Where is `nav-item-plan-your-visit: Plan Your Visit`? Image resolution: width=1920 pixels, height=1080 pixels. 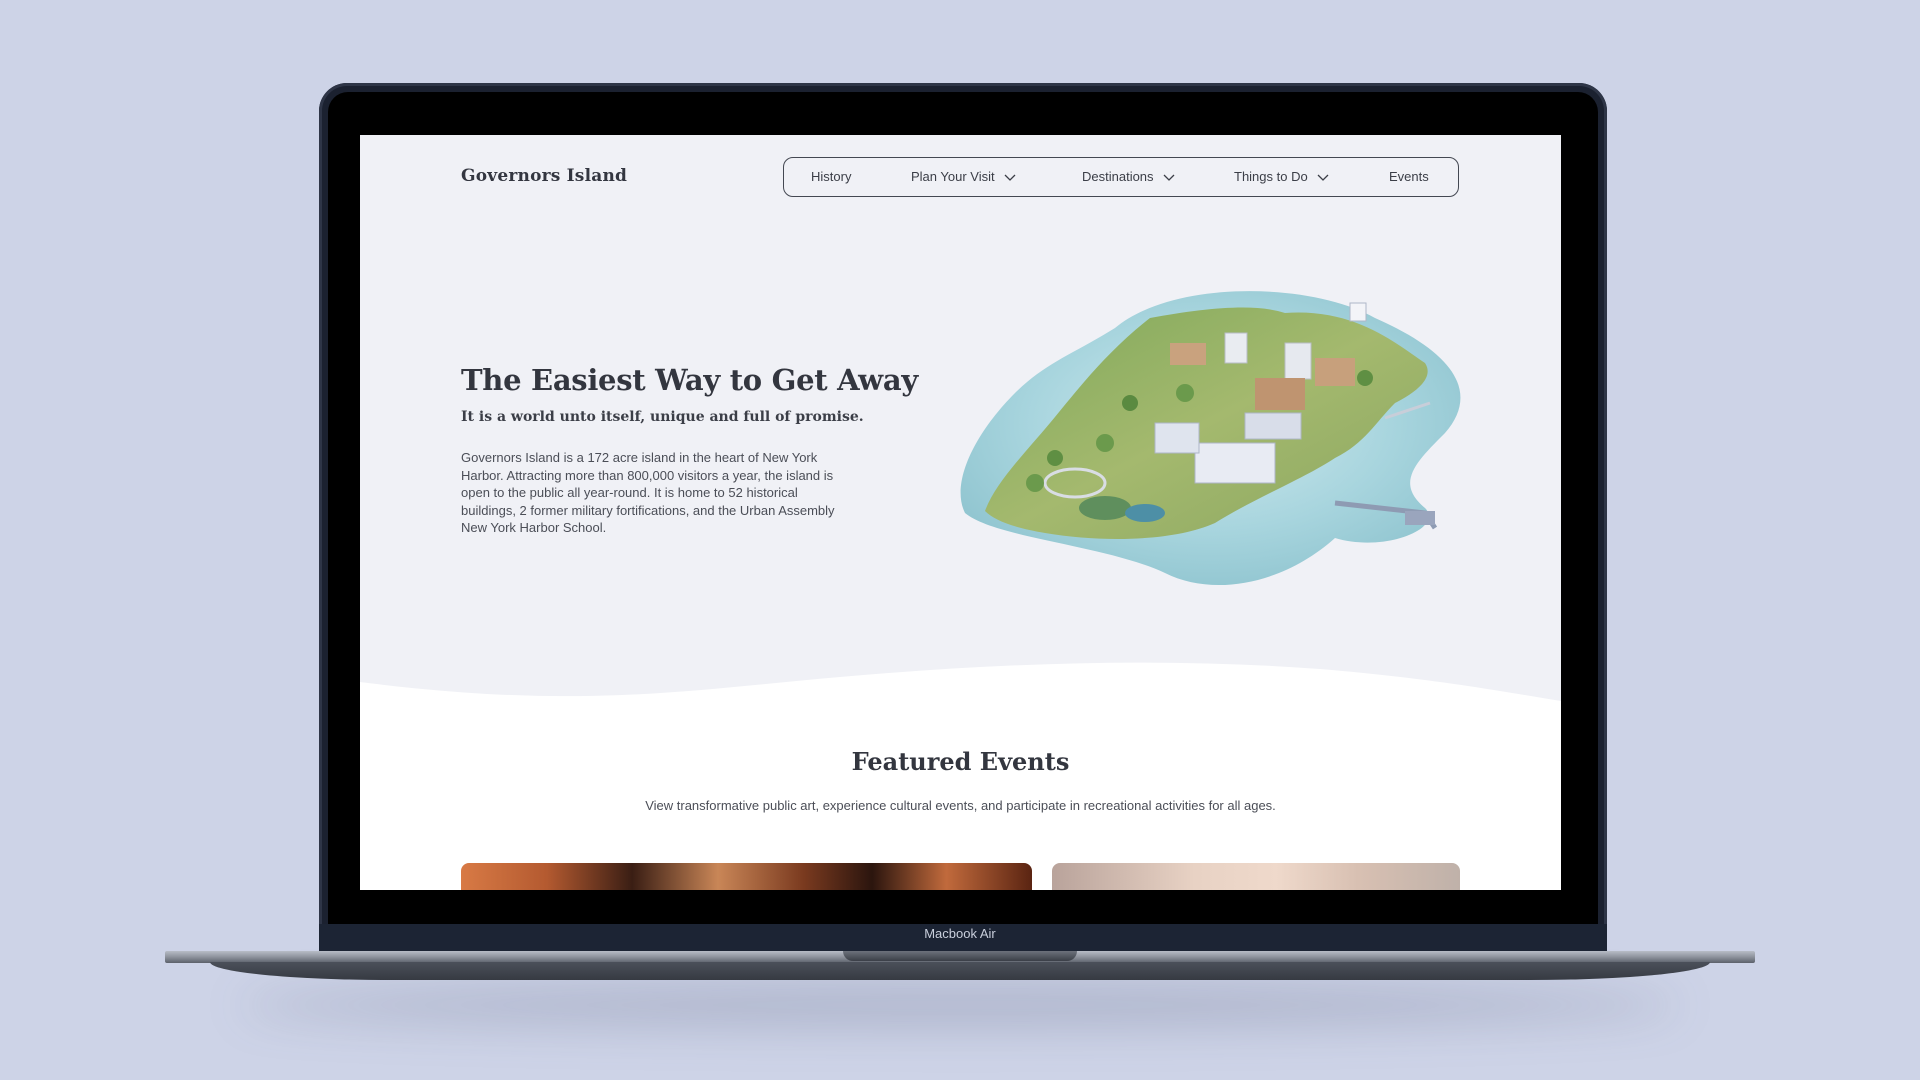 nav-item-plan-your-visit: Plan Your Visit is located at coordinates (963, 177).